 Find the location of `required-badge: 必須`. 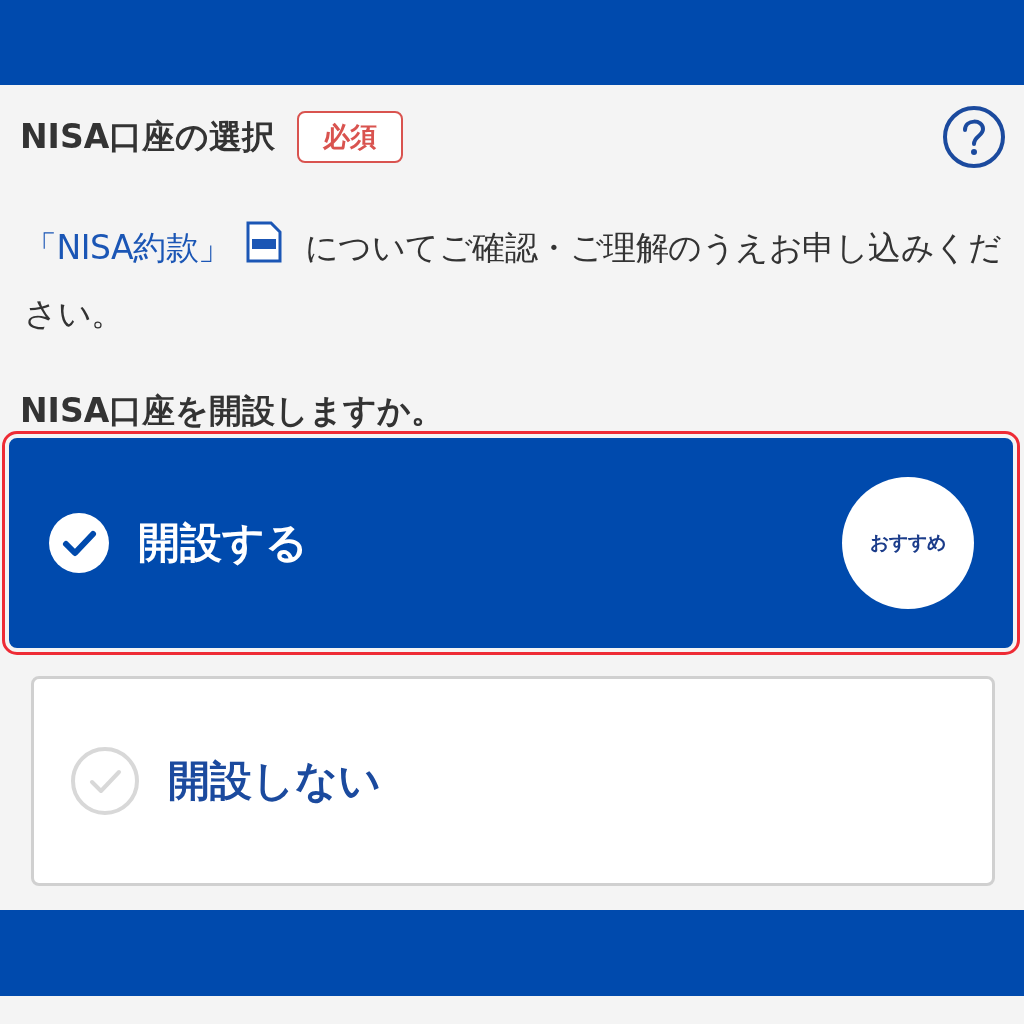

required-badge: 必須 is located at coordinates (350, 137).